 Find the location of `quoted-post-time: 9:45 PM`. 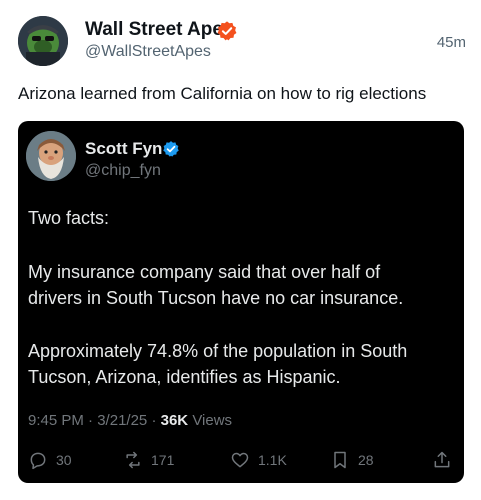

quoted-post-time: 9:45 PM is located at coordinates (56, 420).